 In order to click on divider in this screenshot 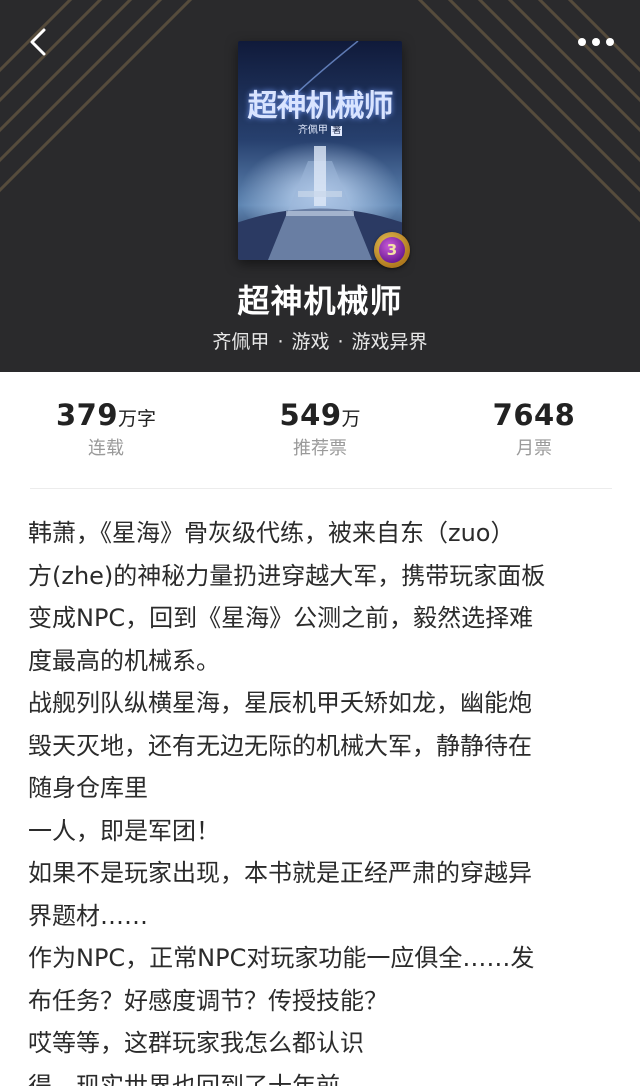, I will do `click(321, 488)`.